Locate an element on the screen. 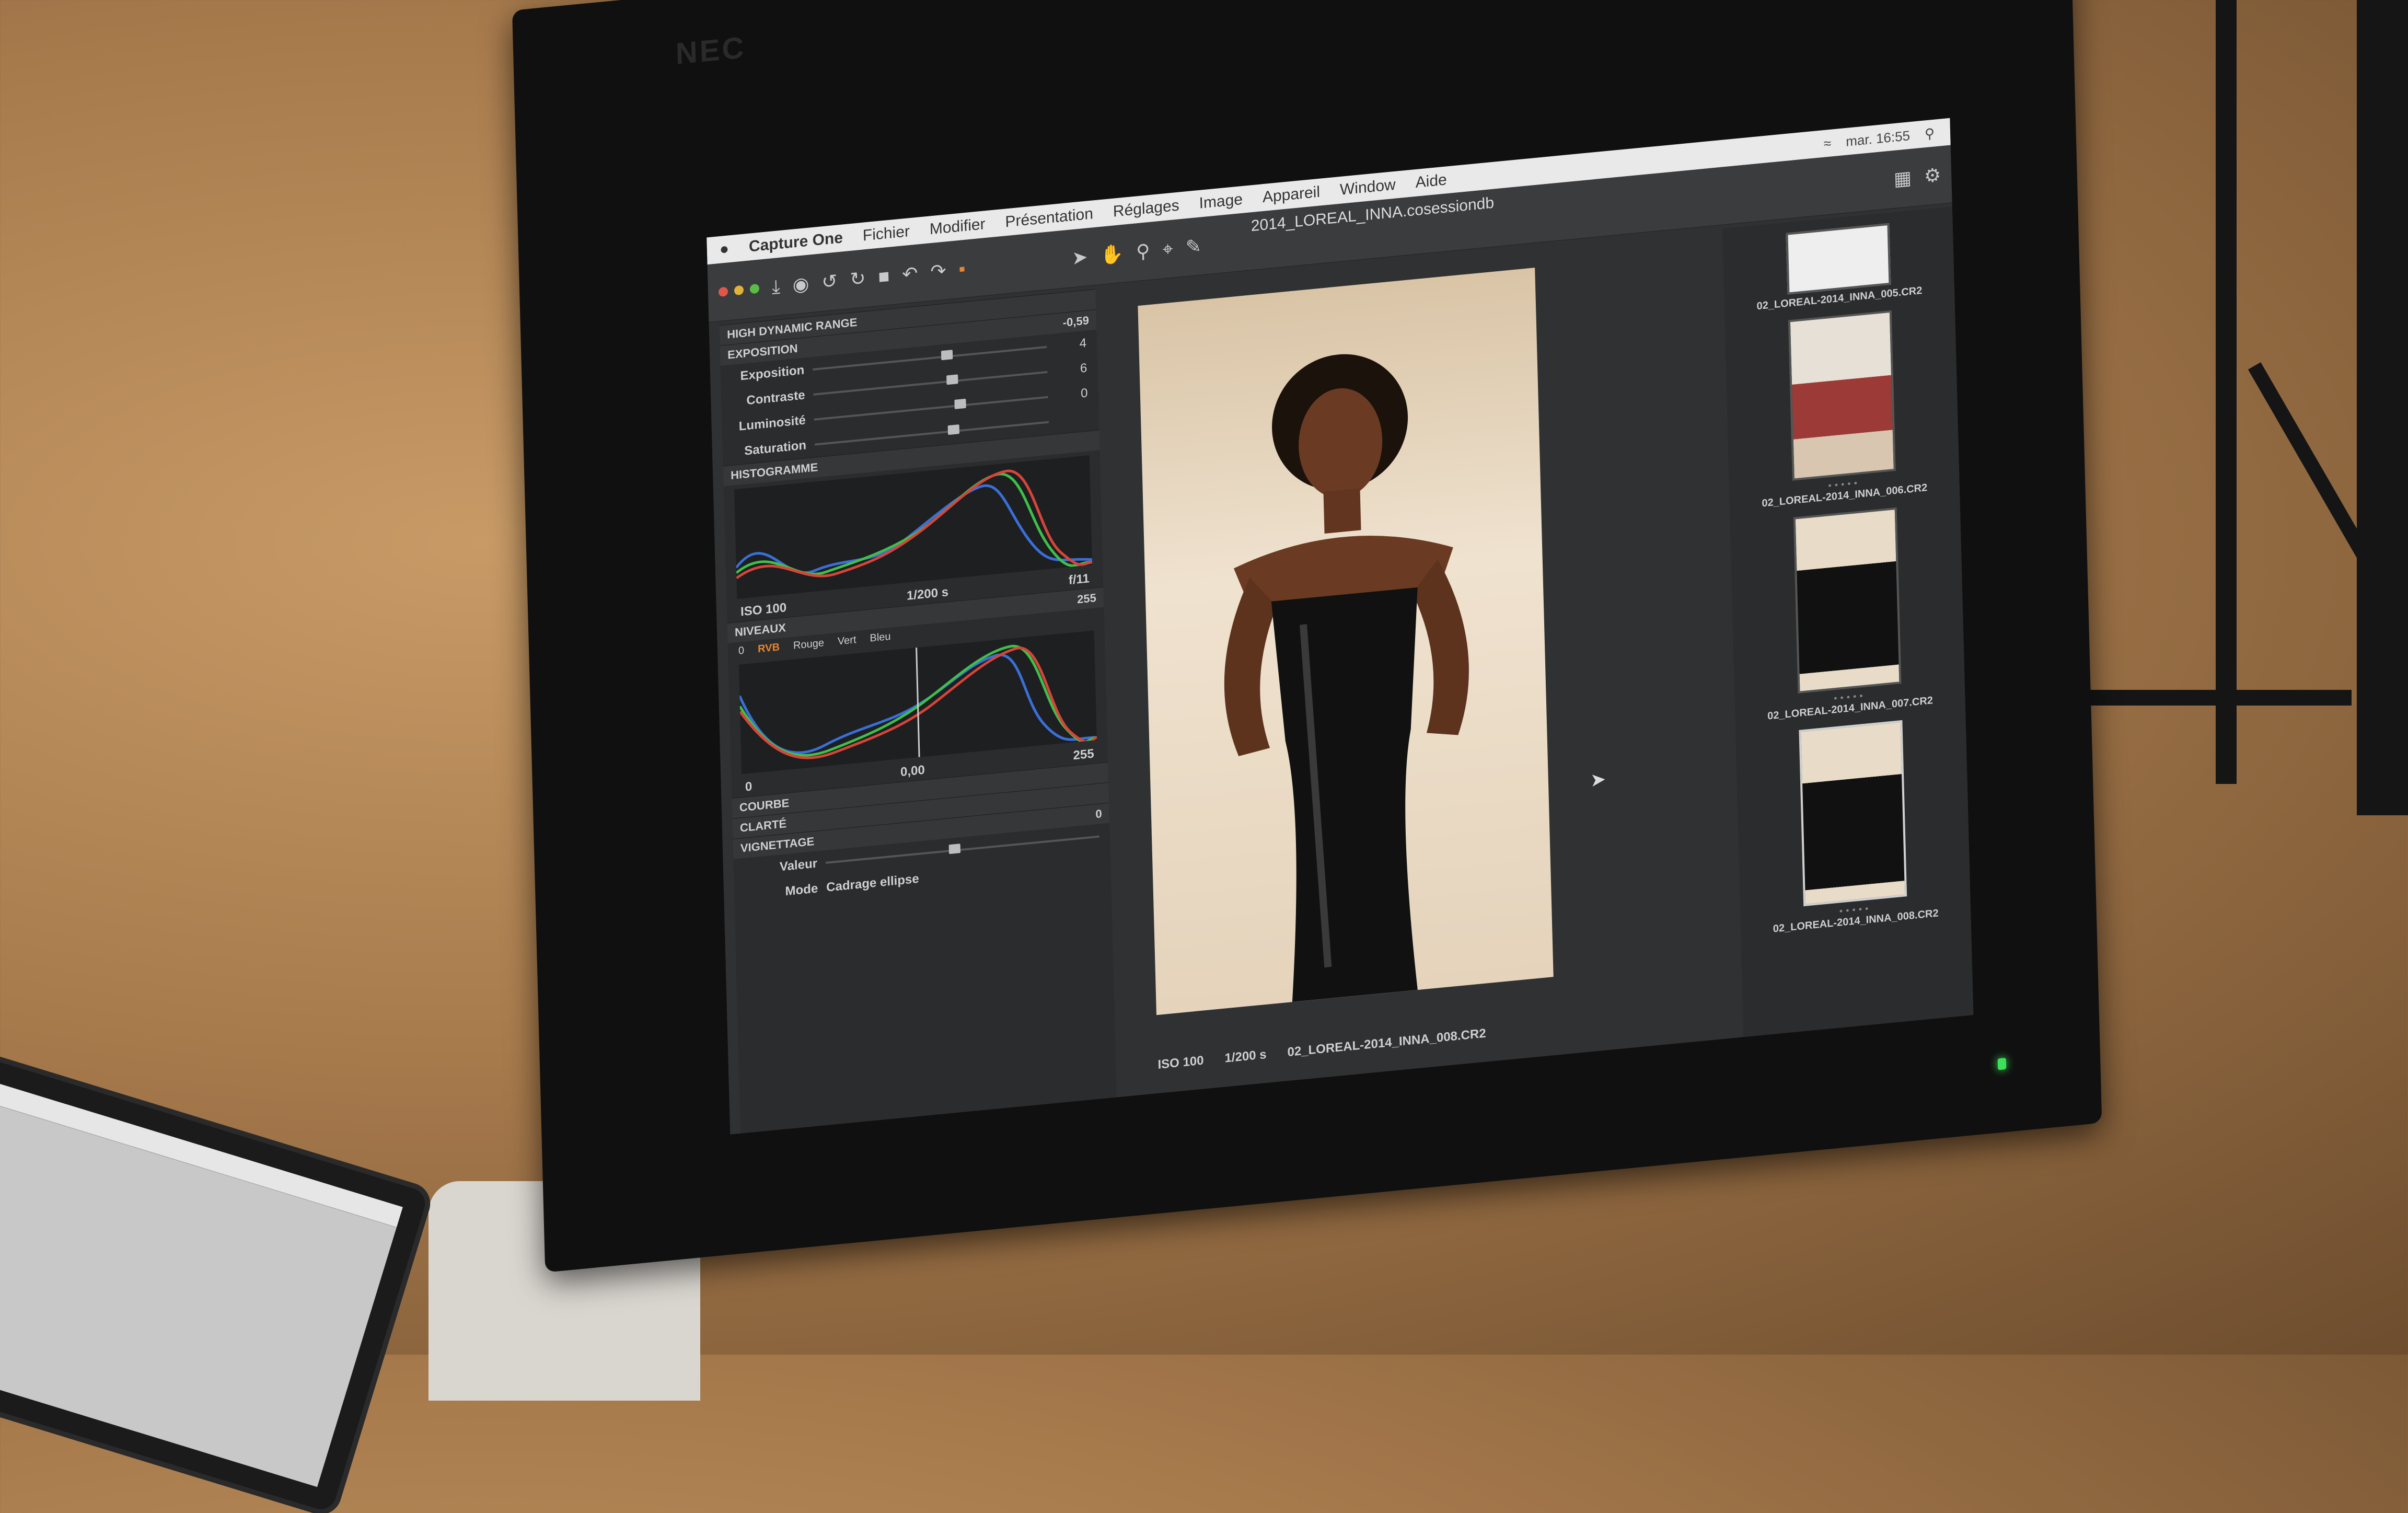  model-figure is located at coordinates (1346, 678).